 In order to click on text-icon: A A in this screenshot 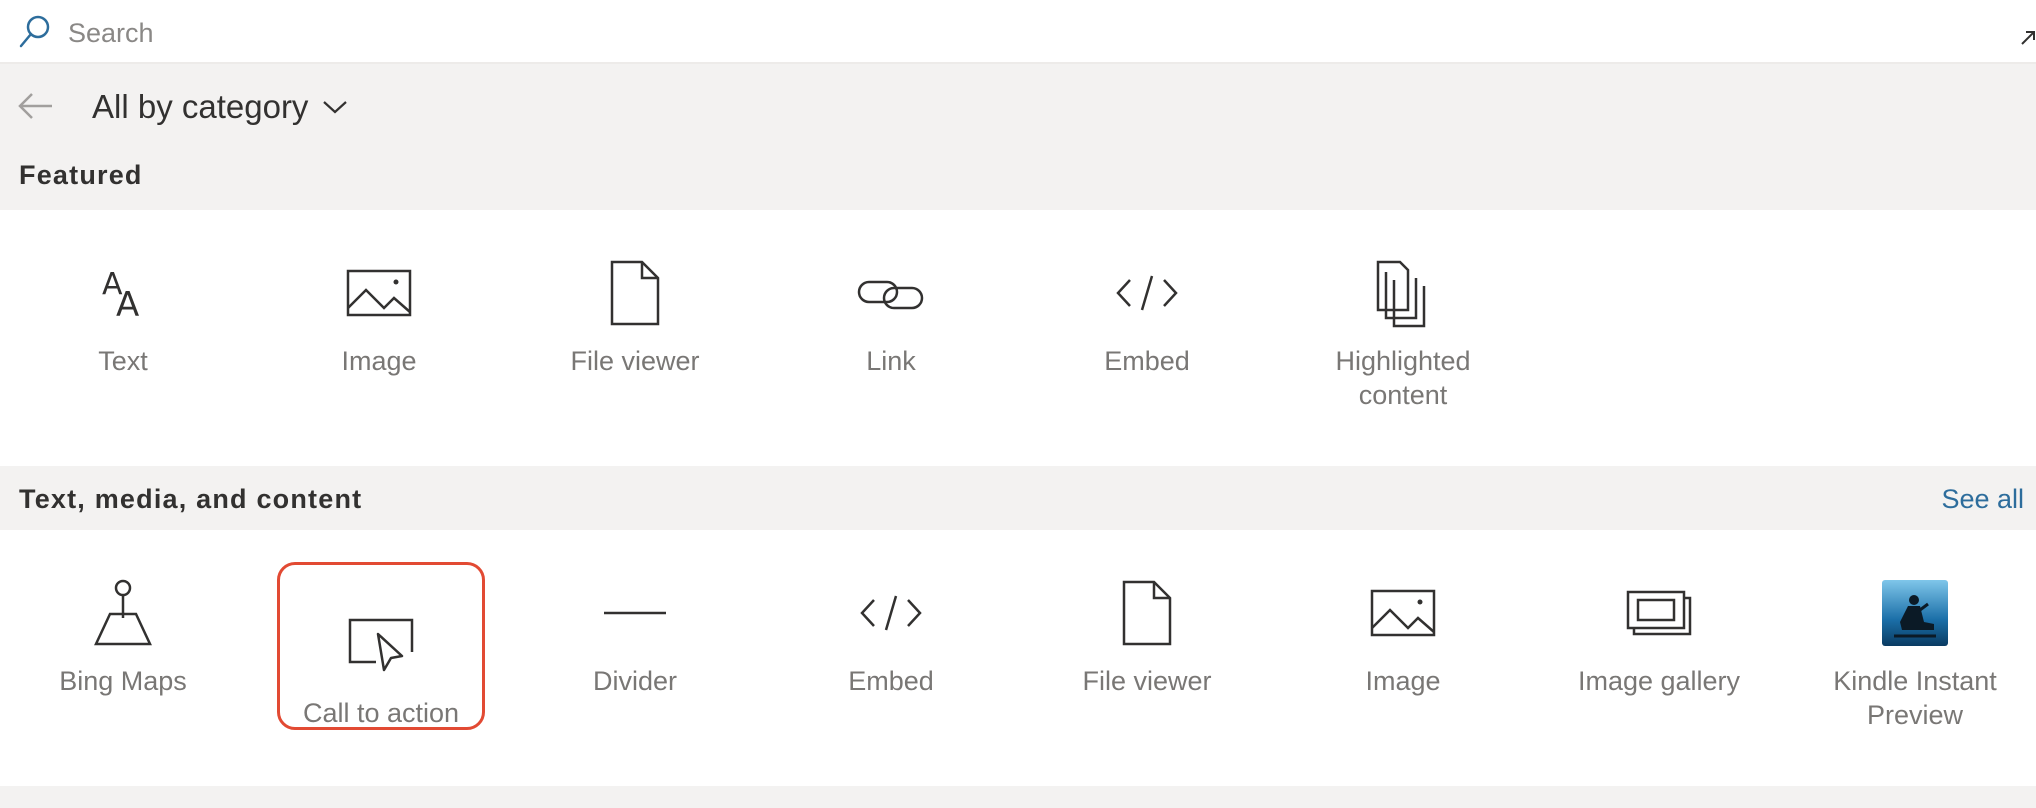, I will do `click(120, 296)`.